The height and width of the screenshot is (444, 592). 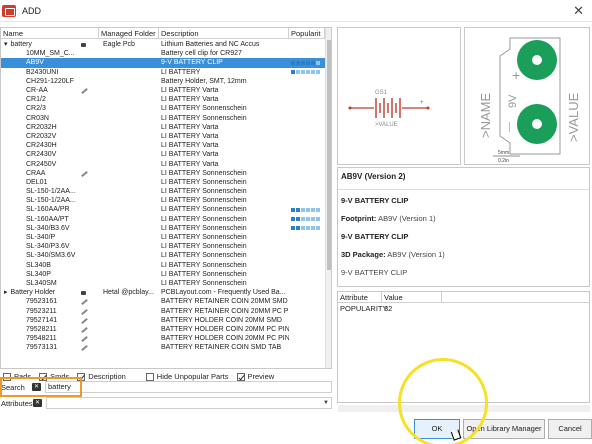 I want to click on device-row: 79523161 BATTERY RETAINER COIN 20MM SMD, so click(x=163, y=301).